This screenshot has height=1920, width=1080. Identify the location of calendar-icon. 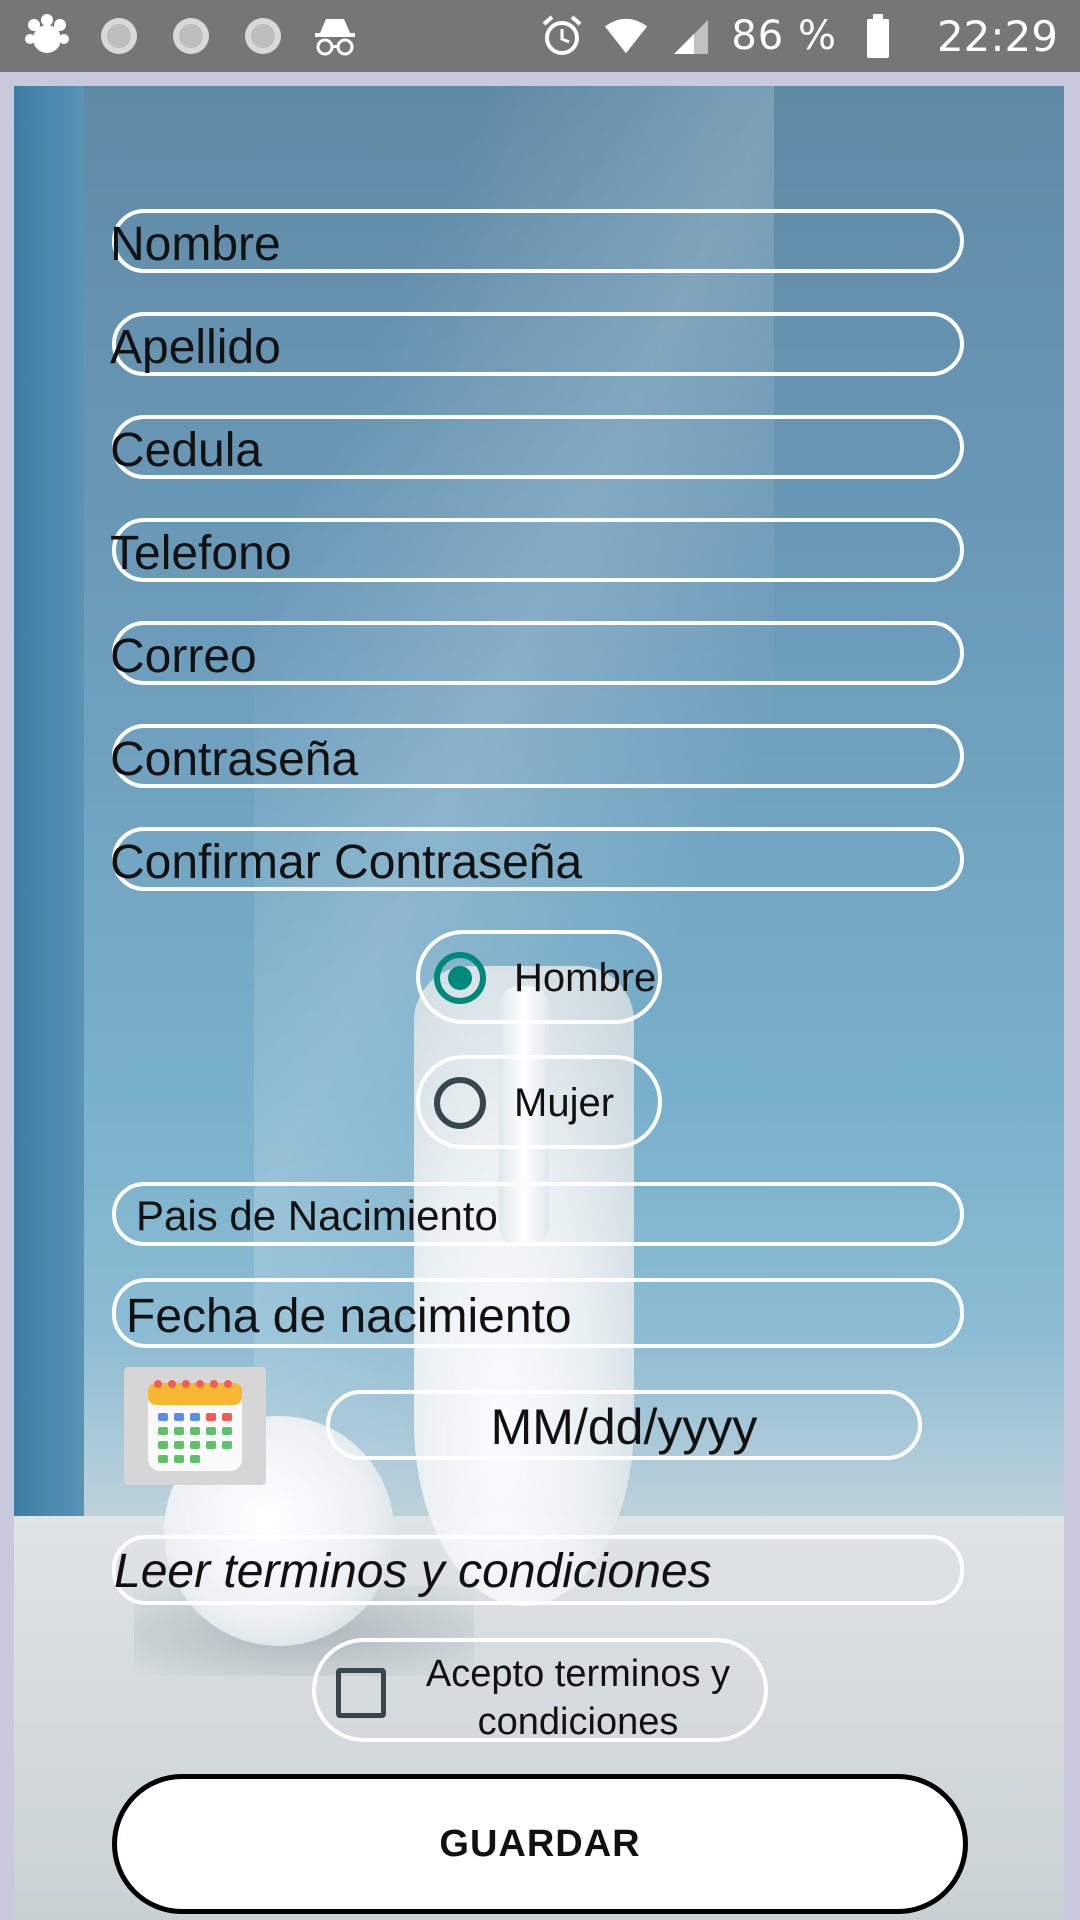
(195, 1425).